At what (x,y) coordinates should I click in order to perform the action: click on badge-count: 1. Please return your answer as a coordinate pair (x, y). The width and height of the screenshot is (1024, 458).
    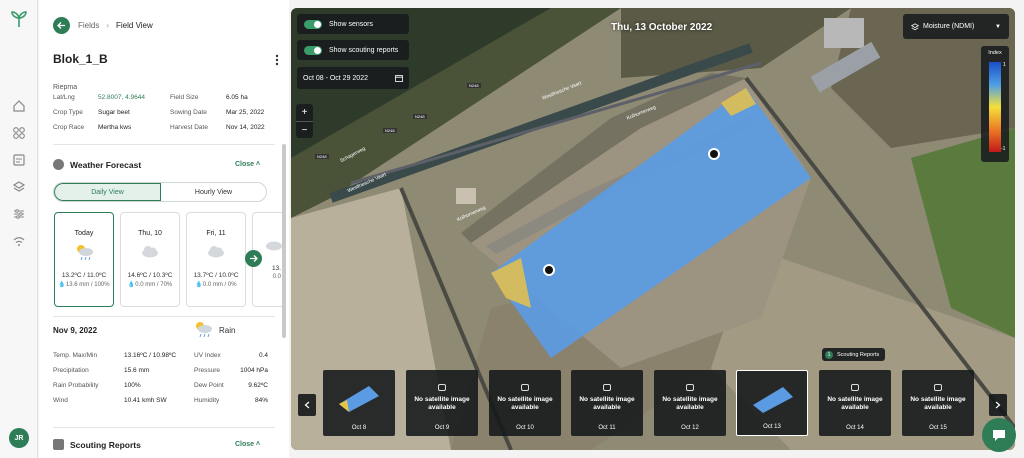
    Looking at the image, I should click on (829, 354).